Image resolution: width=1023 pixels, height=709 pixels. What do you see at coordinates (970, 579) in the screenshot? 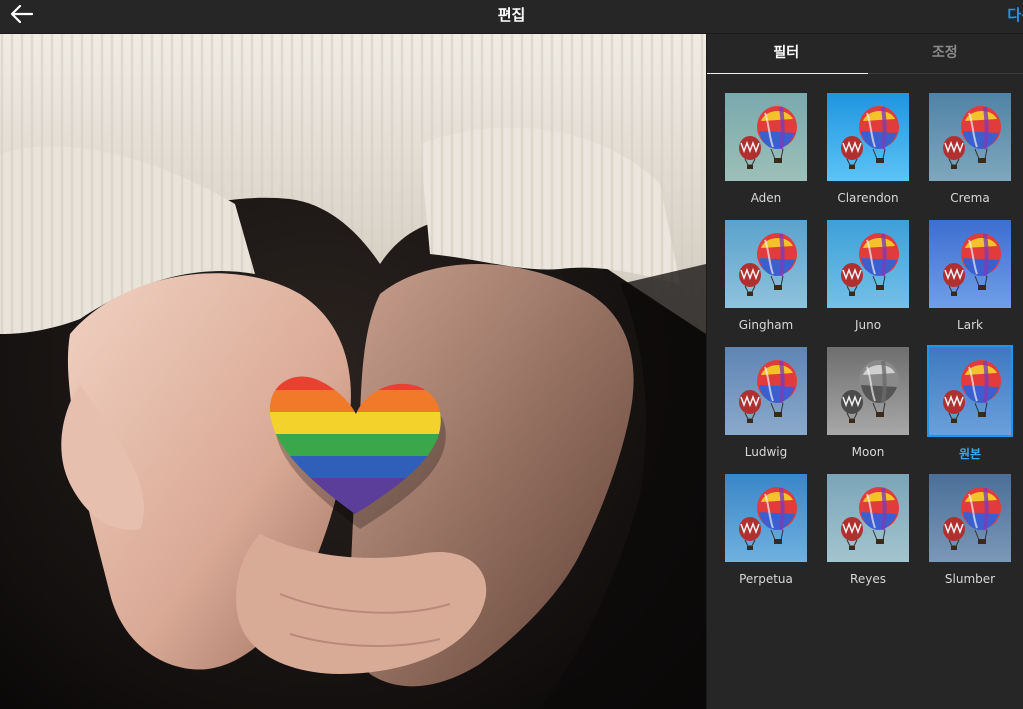
I see `filter-label: Slumber` at bounding box center [970, 579].